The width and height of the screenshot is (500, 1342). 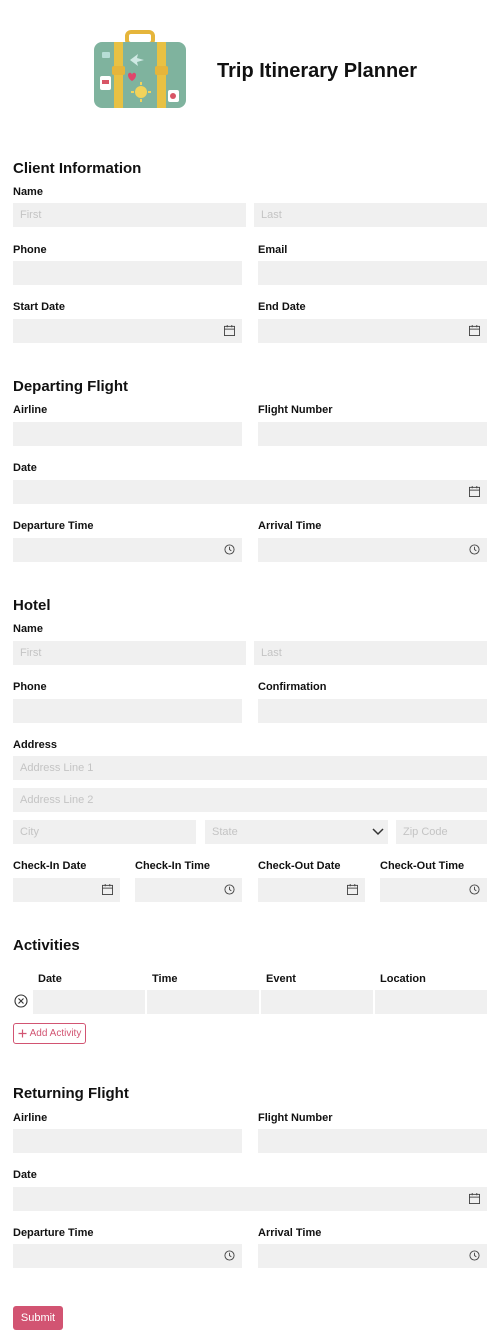 I want to click on client-phone-label: Phone, so click(x=30, y=250).